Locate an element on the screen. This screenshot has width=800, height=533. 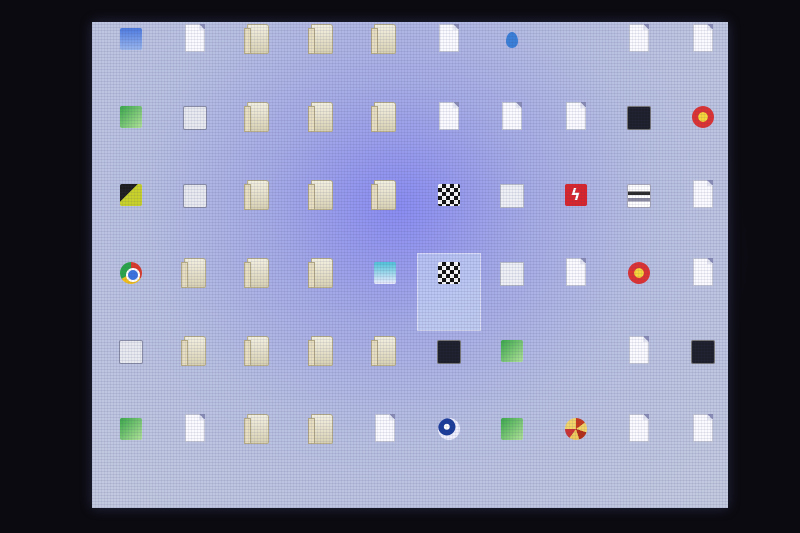
app-icon is located at coordinates (576, 352).